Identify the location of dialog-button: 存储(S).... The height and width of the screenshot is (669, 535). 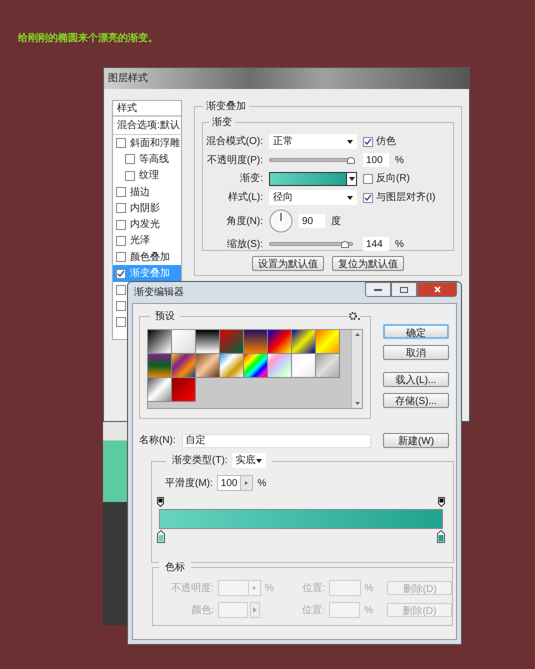
(416, 400).